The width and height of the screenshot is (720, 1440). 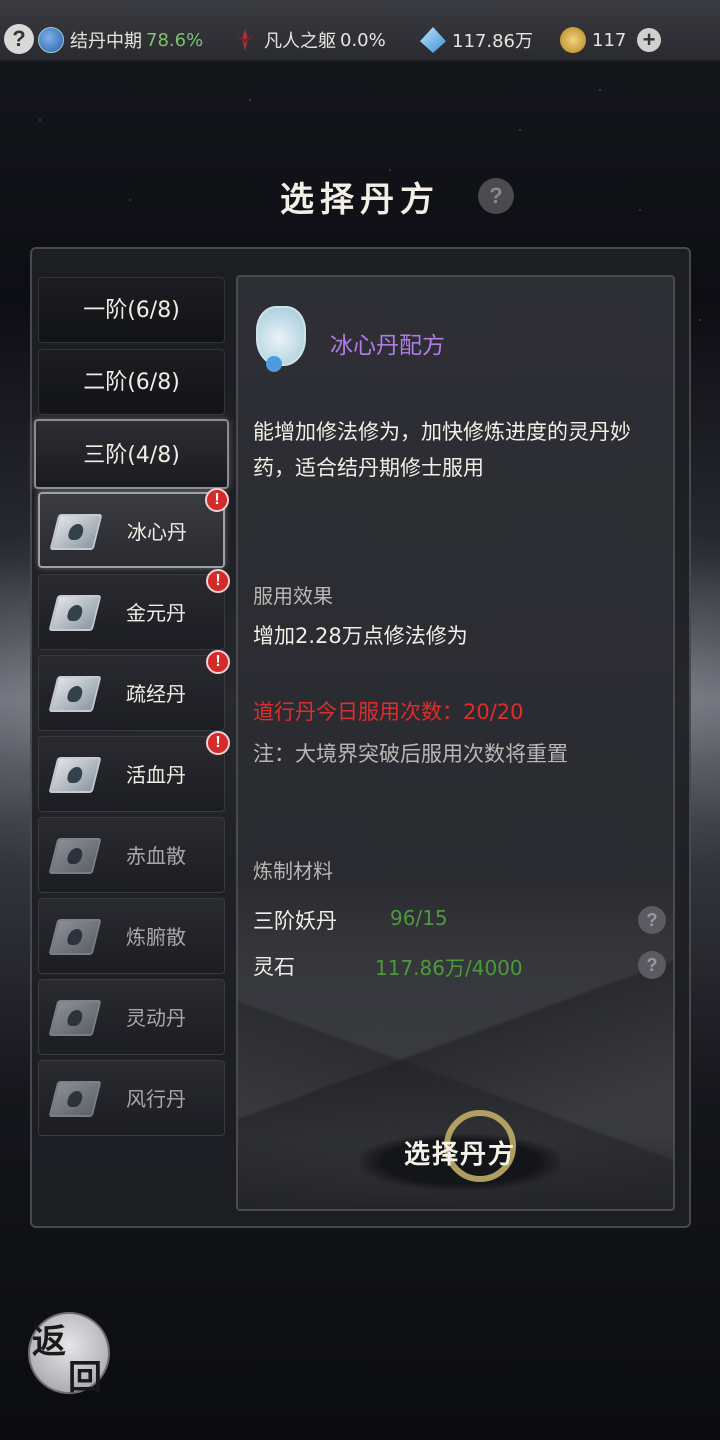 I want to click on recipe-name: 冰心丹, so click(x=157, y=532).